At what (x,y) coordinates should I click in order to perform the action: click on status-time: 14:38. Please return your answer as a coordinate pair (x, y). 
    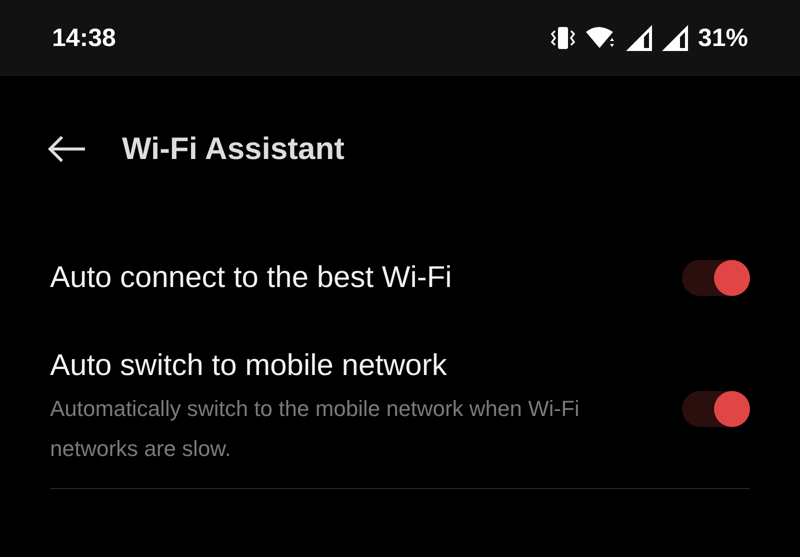
    Looking at the image, I should click on (84, 38).